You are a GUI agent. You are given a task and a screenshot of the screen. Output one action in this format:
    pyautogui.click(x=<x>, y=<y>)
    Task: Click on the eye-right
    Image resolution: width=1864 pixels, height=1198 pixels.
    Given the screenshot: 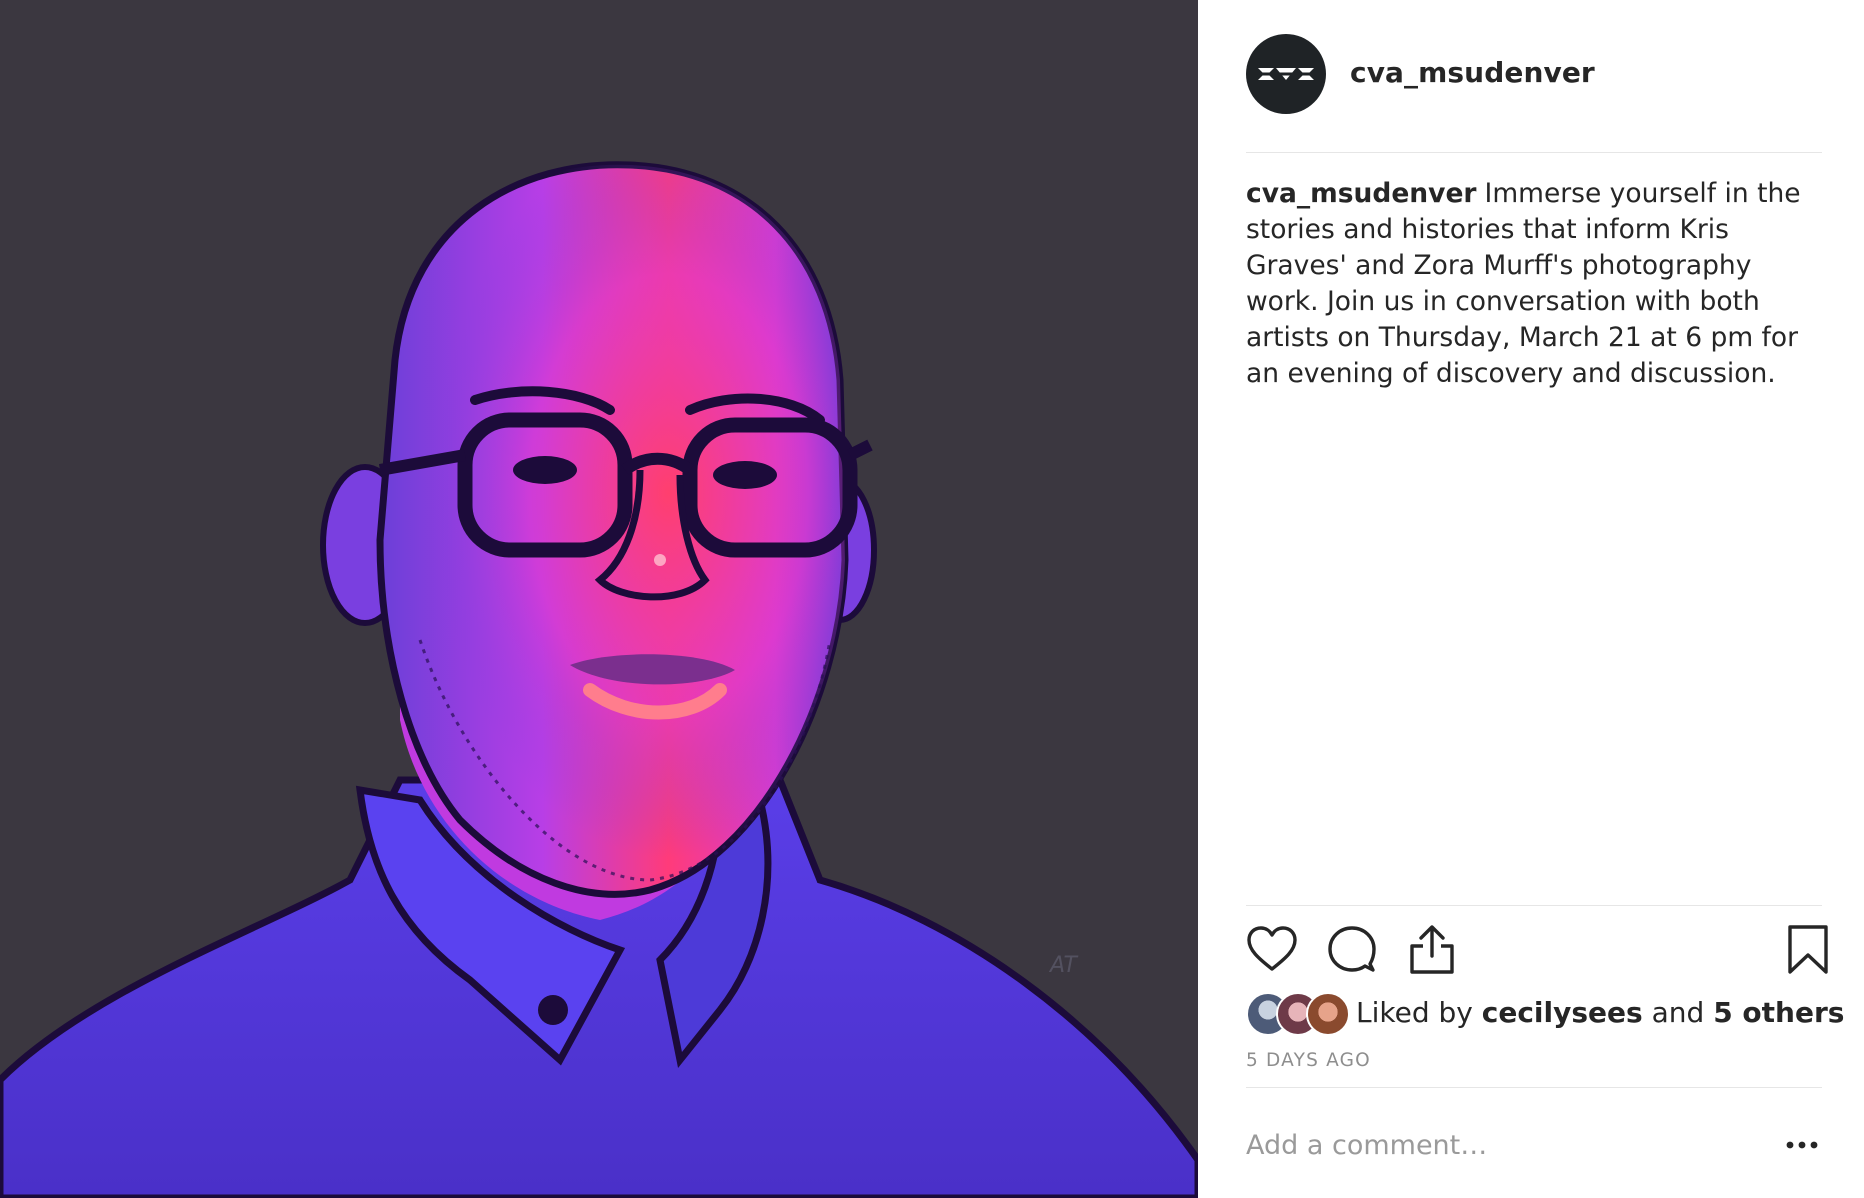 What is the action you would take?
    pyautogui.click(x=745, y=475)
    